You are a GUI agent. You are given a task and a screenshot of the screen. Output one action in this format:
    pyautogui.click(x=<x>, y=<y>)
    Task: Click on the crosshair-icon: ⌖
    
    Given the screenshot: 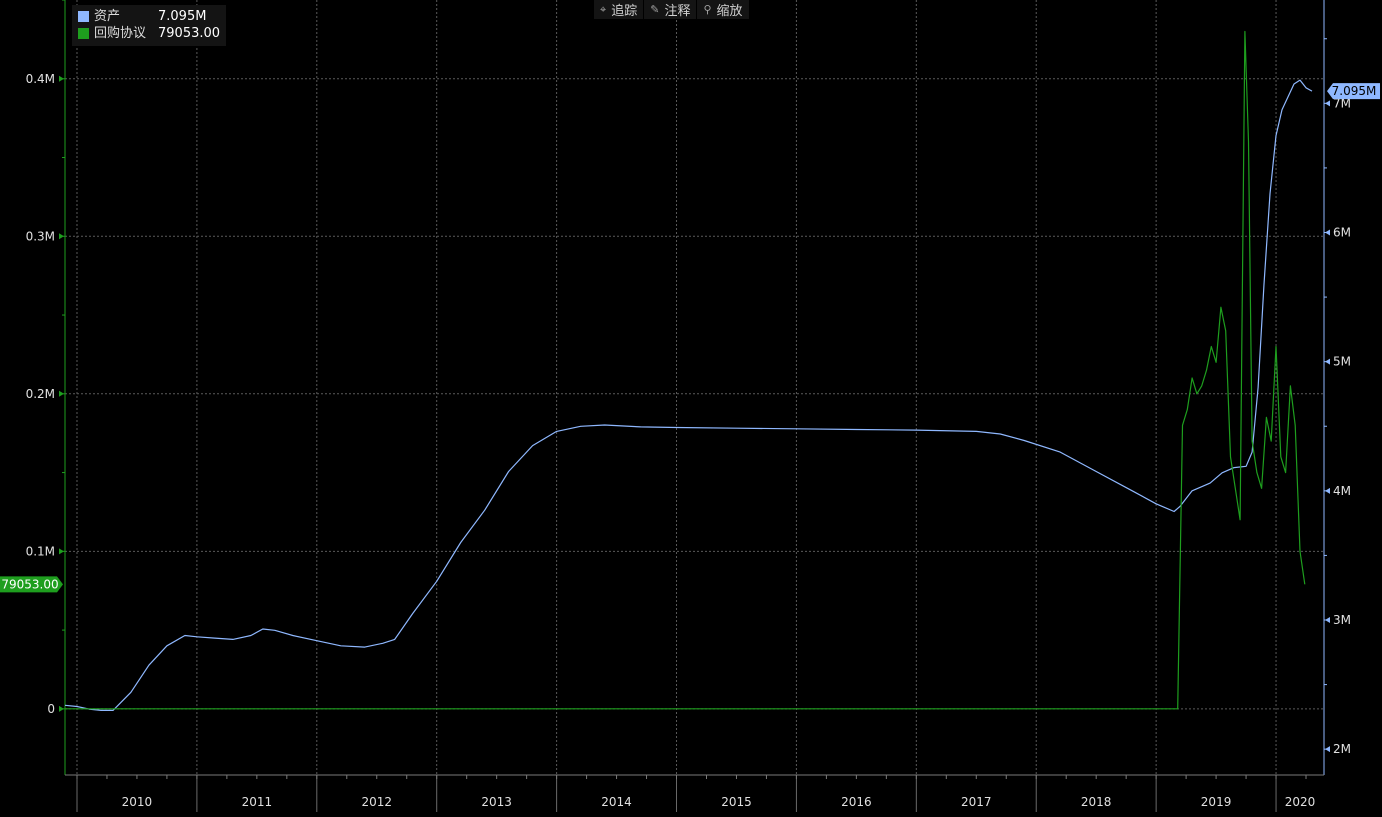 What is the action you would take?
    pyautogui.click(x=603, y=9)
    